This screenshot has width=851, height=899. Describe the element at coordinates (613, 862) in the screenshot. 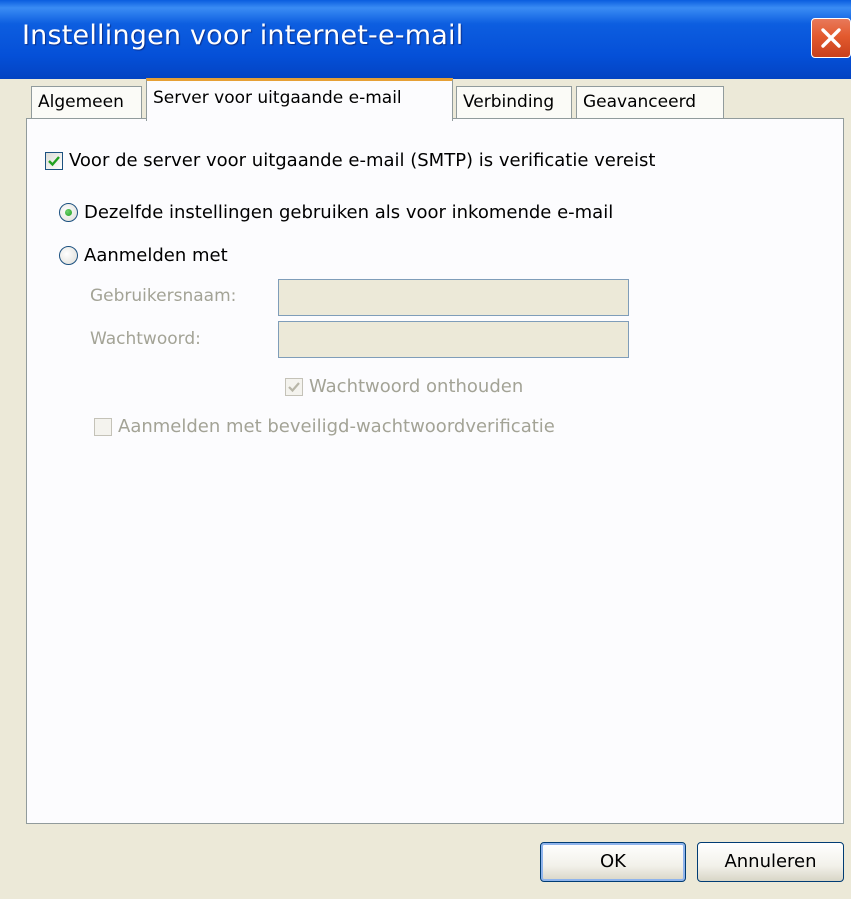

I see `ok-button: OK` at that location.